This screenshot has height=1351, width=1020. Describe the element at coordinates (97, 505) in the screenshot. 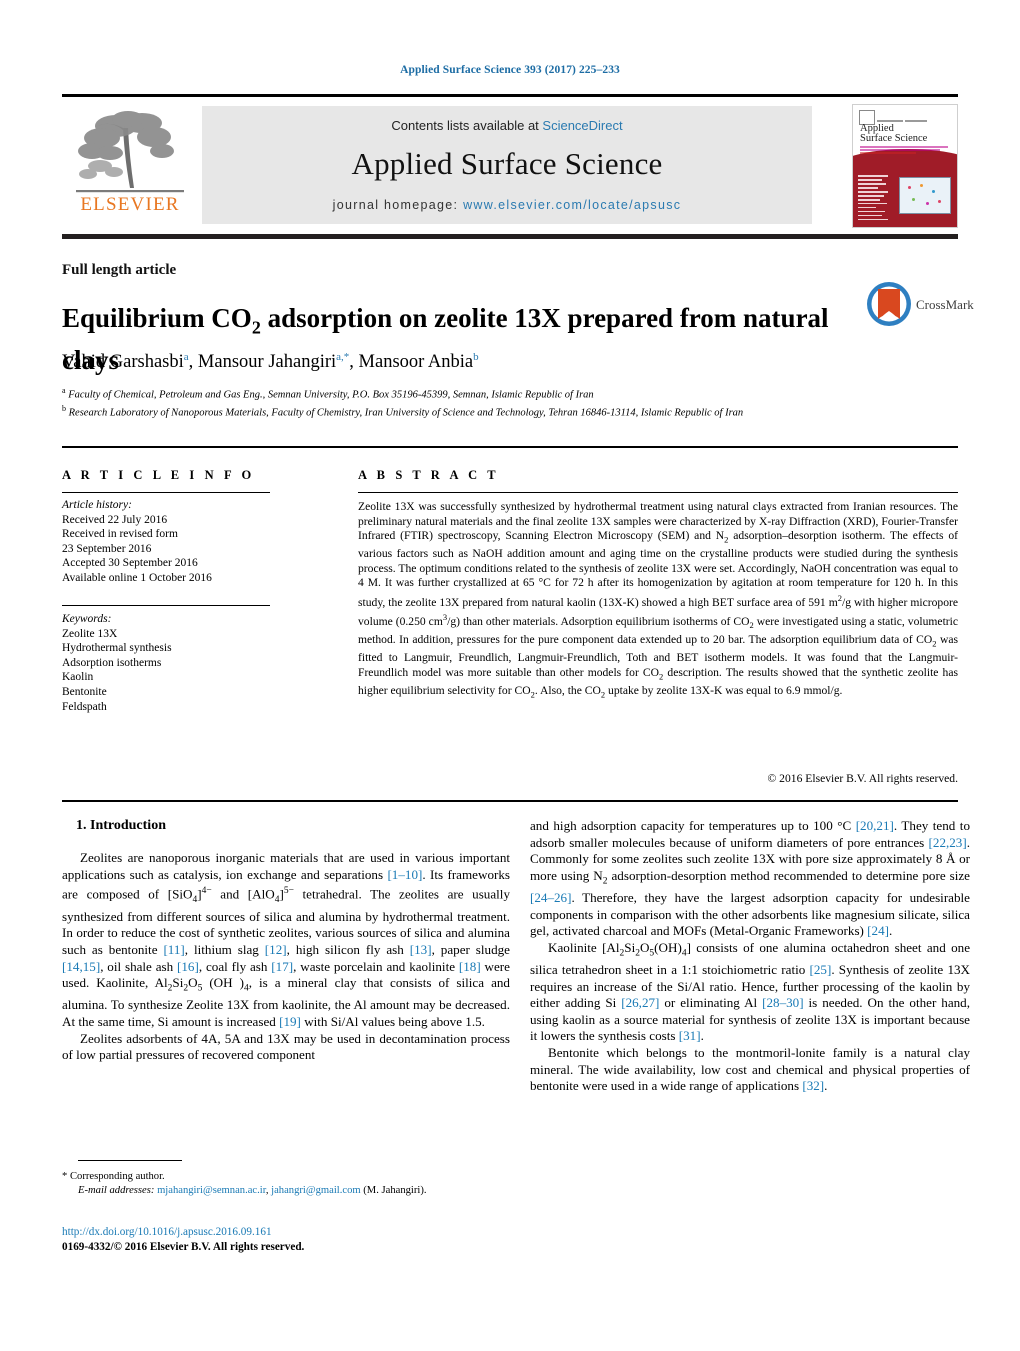

I see `article-history-label: Article history:` at that location.